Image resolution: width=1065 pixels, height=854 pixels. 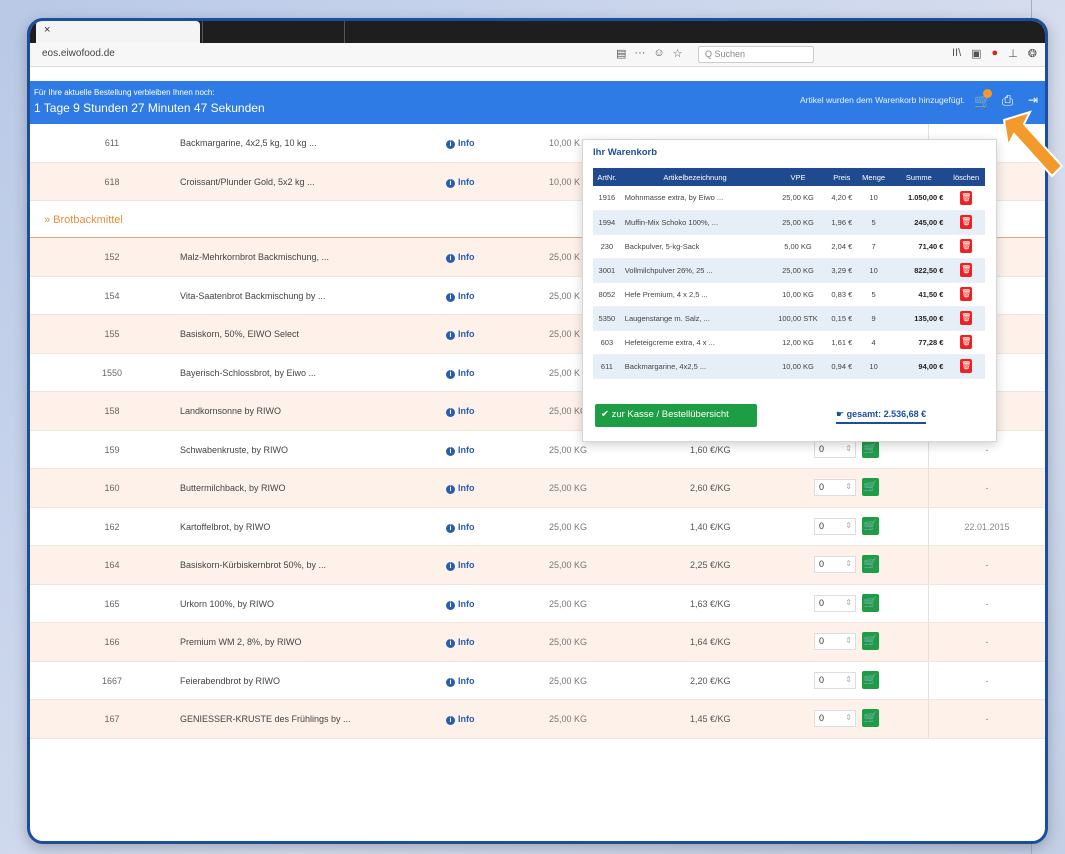 I want to click on cart-article-number: 603, so click(x=607, y=342).